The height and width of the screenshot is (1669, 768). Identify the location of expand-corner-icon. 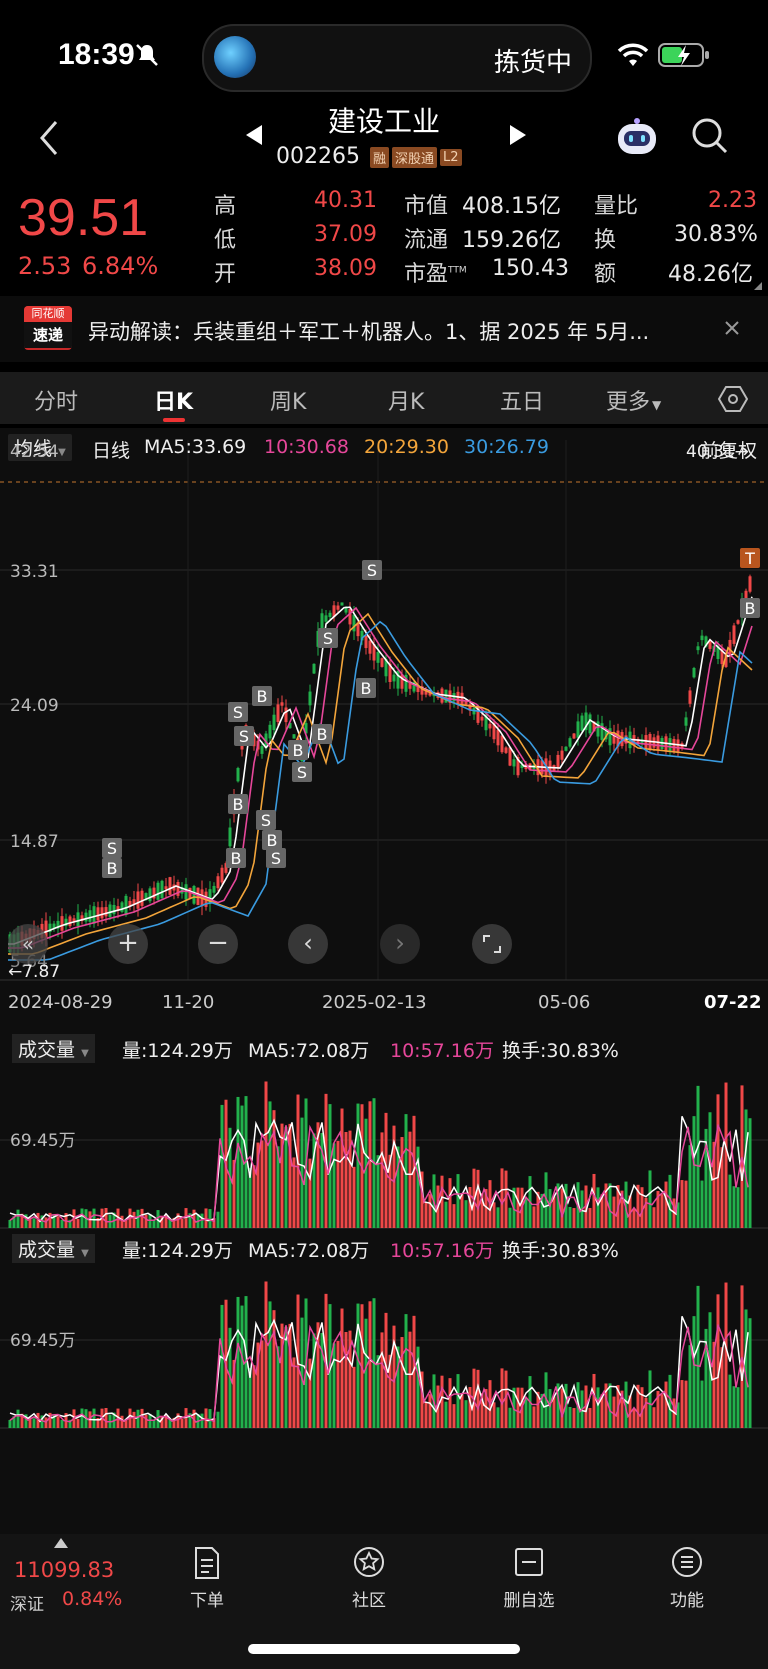
(758, 286).